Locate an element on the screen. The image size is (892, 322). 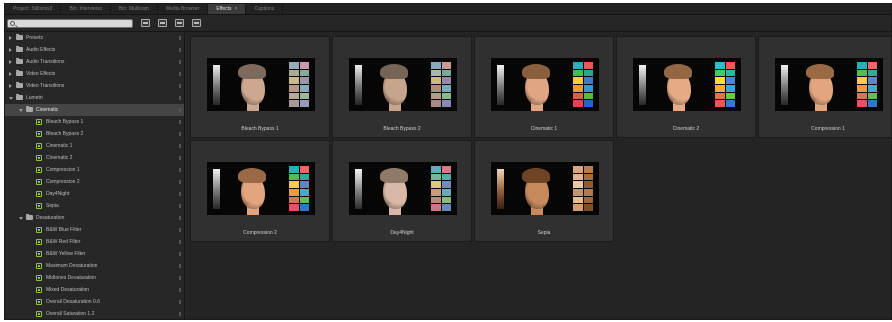
tree-item-label: Mixed Desaturation is located at coordinates (68, 290).